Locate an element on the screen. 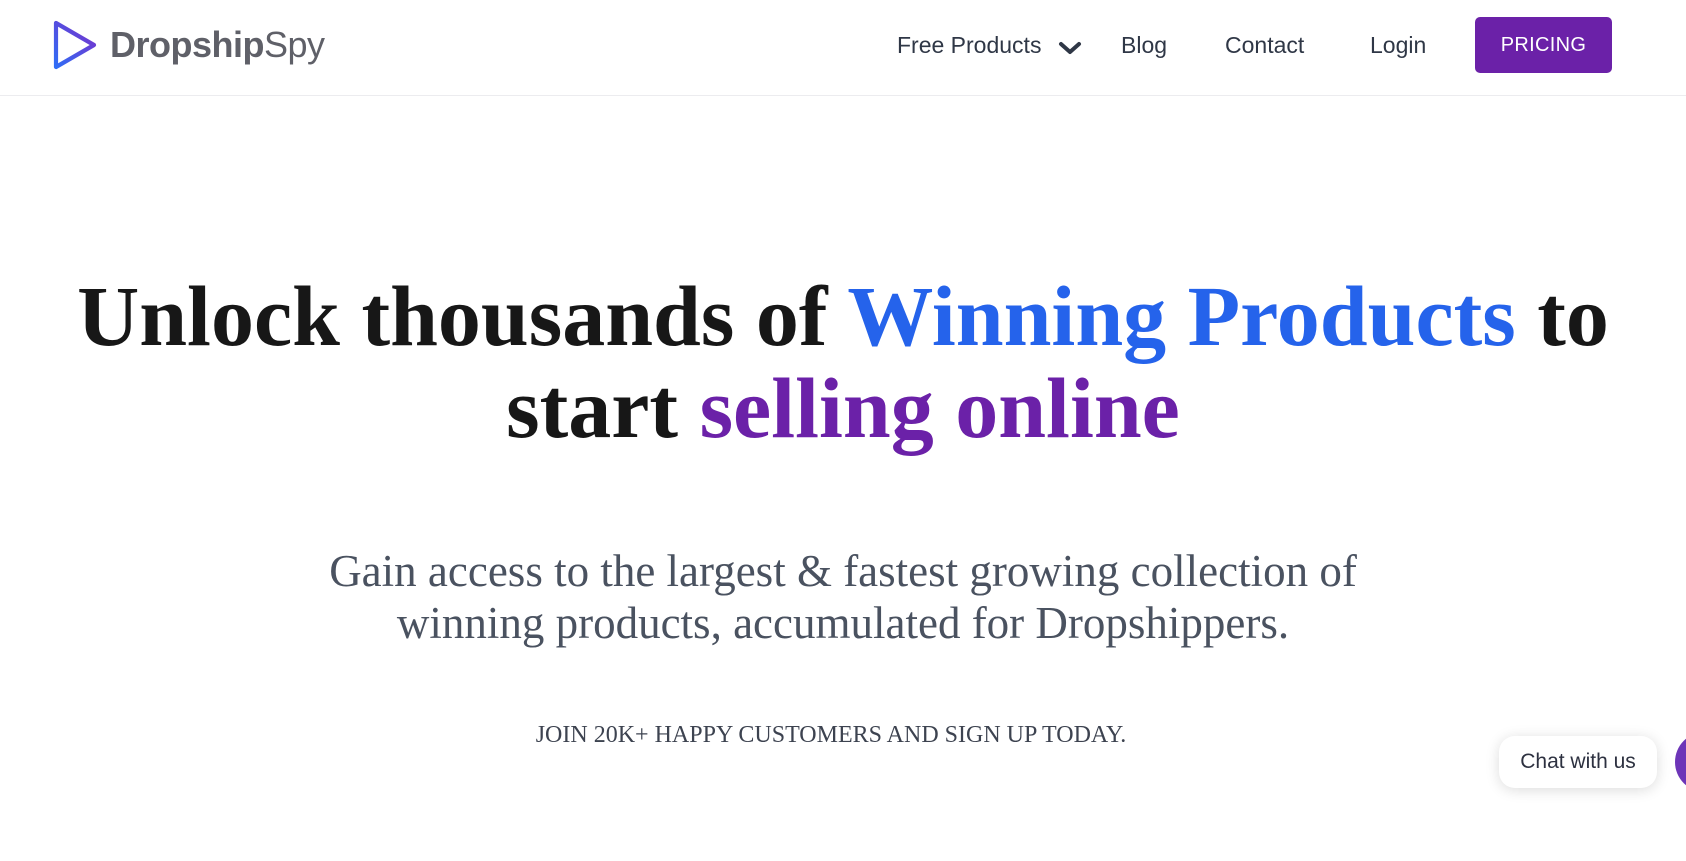 The width and height of the screenshot is (1686, 861). chat-with-us-bubble: Chat with us is located at coordinates (1578, 762).